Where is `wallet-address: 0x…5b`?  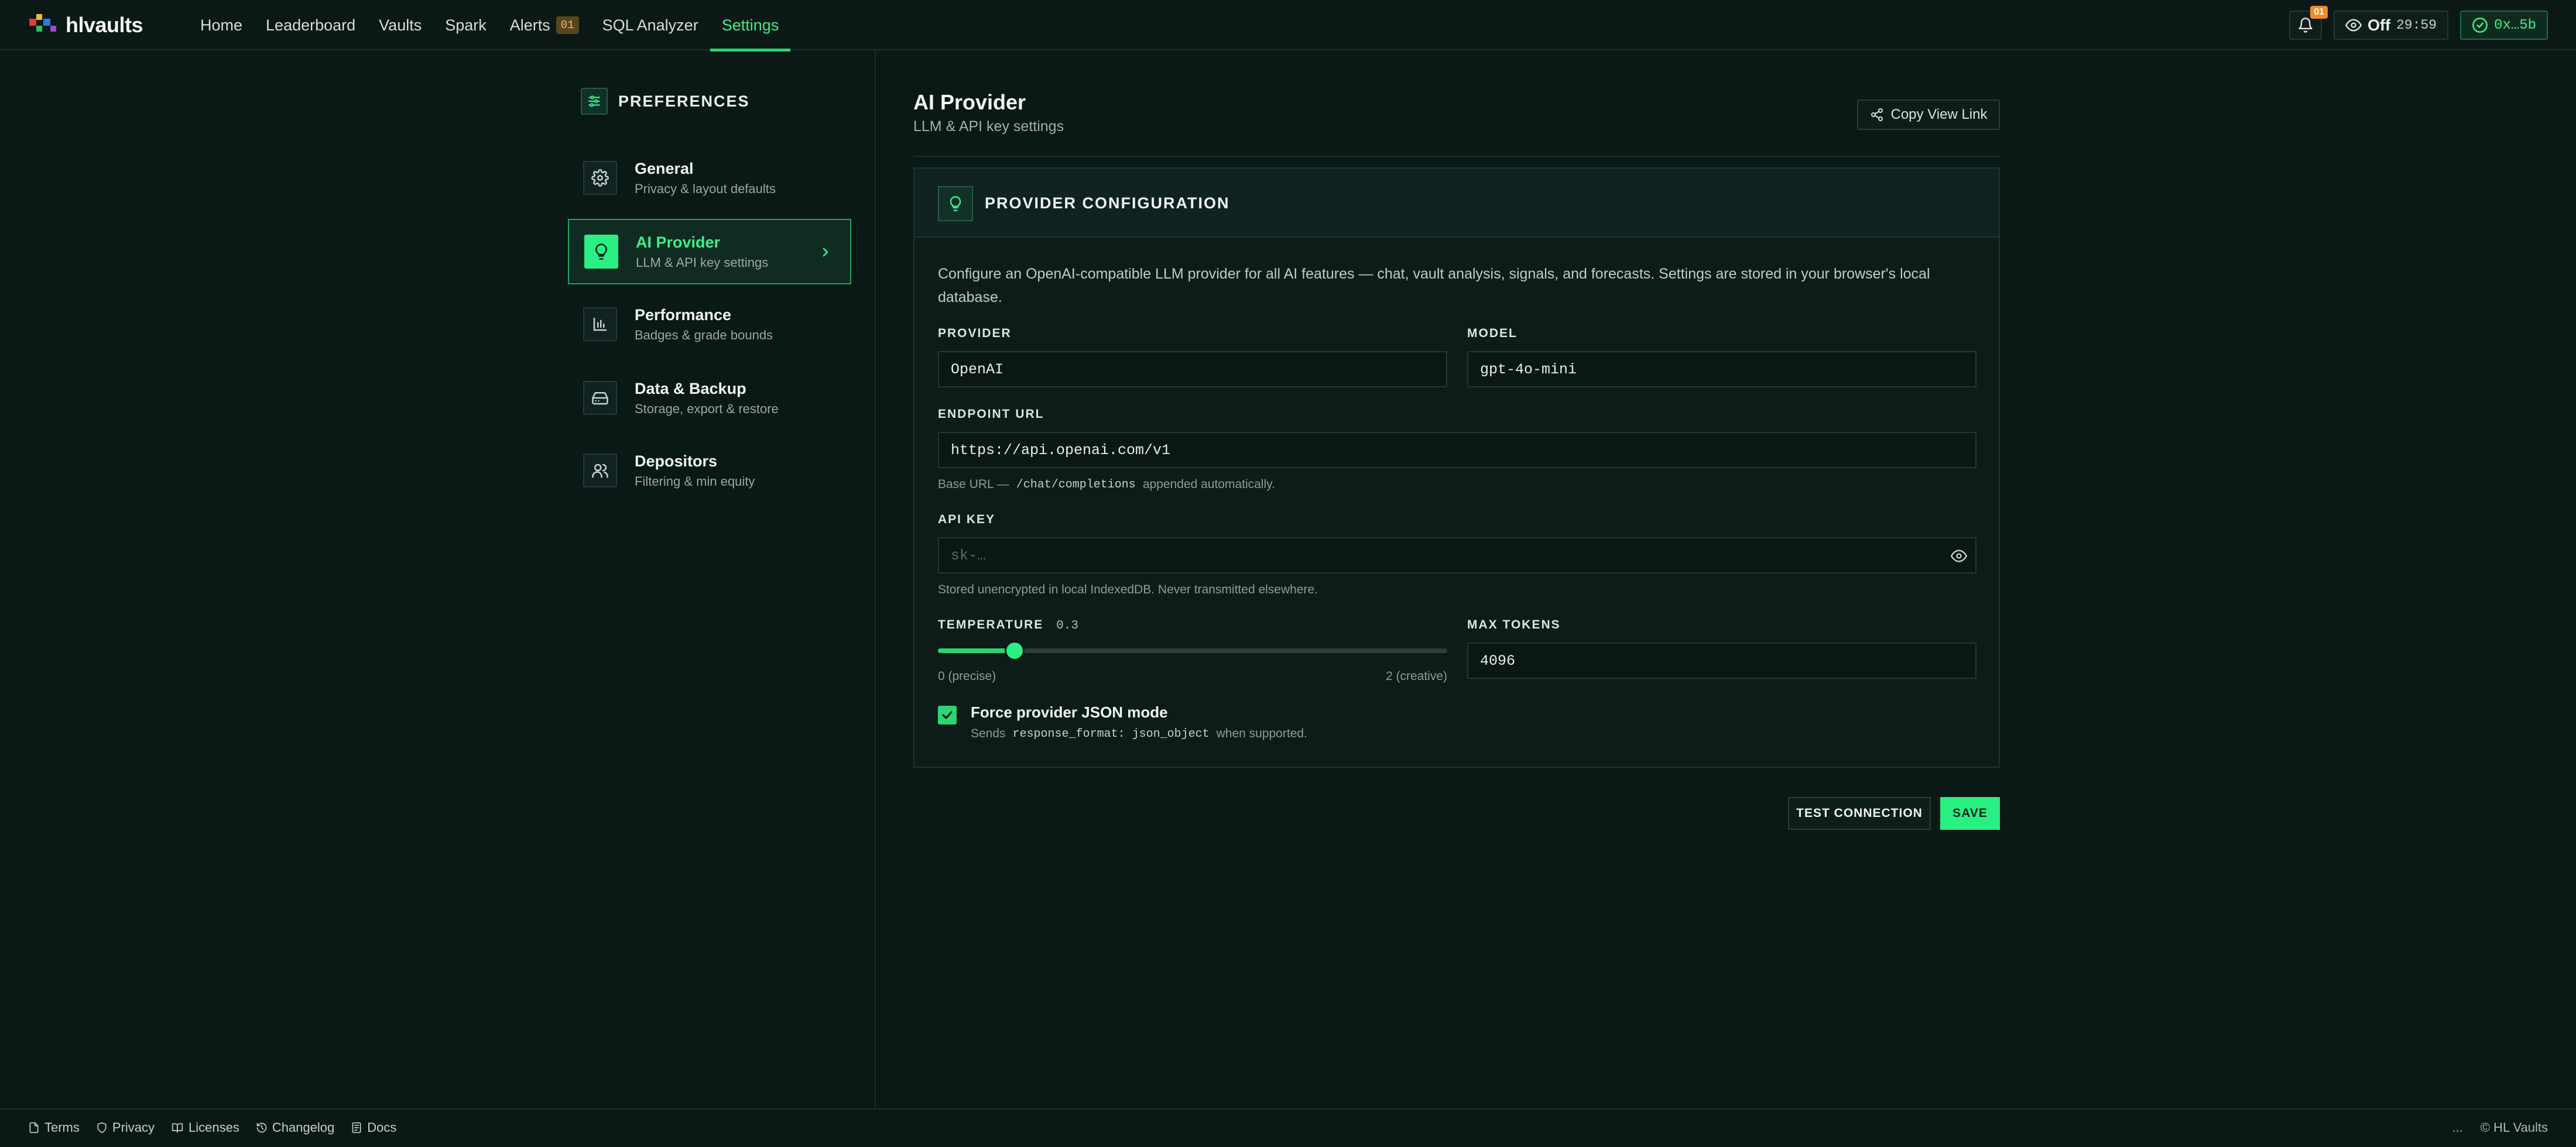 wallet-address: 0x…5b is located at coordinates (2514, 25).